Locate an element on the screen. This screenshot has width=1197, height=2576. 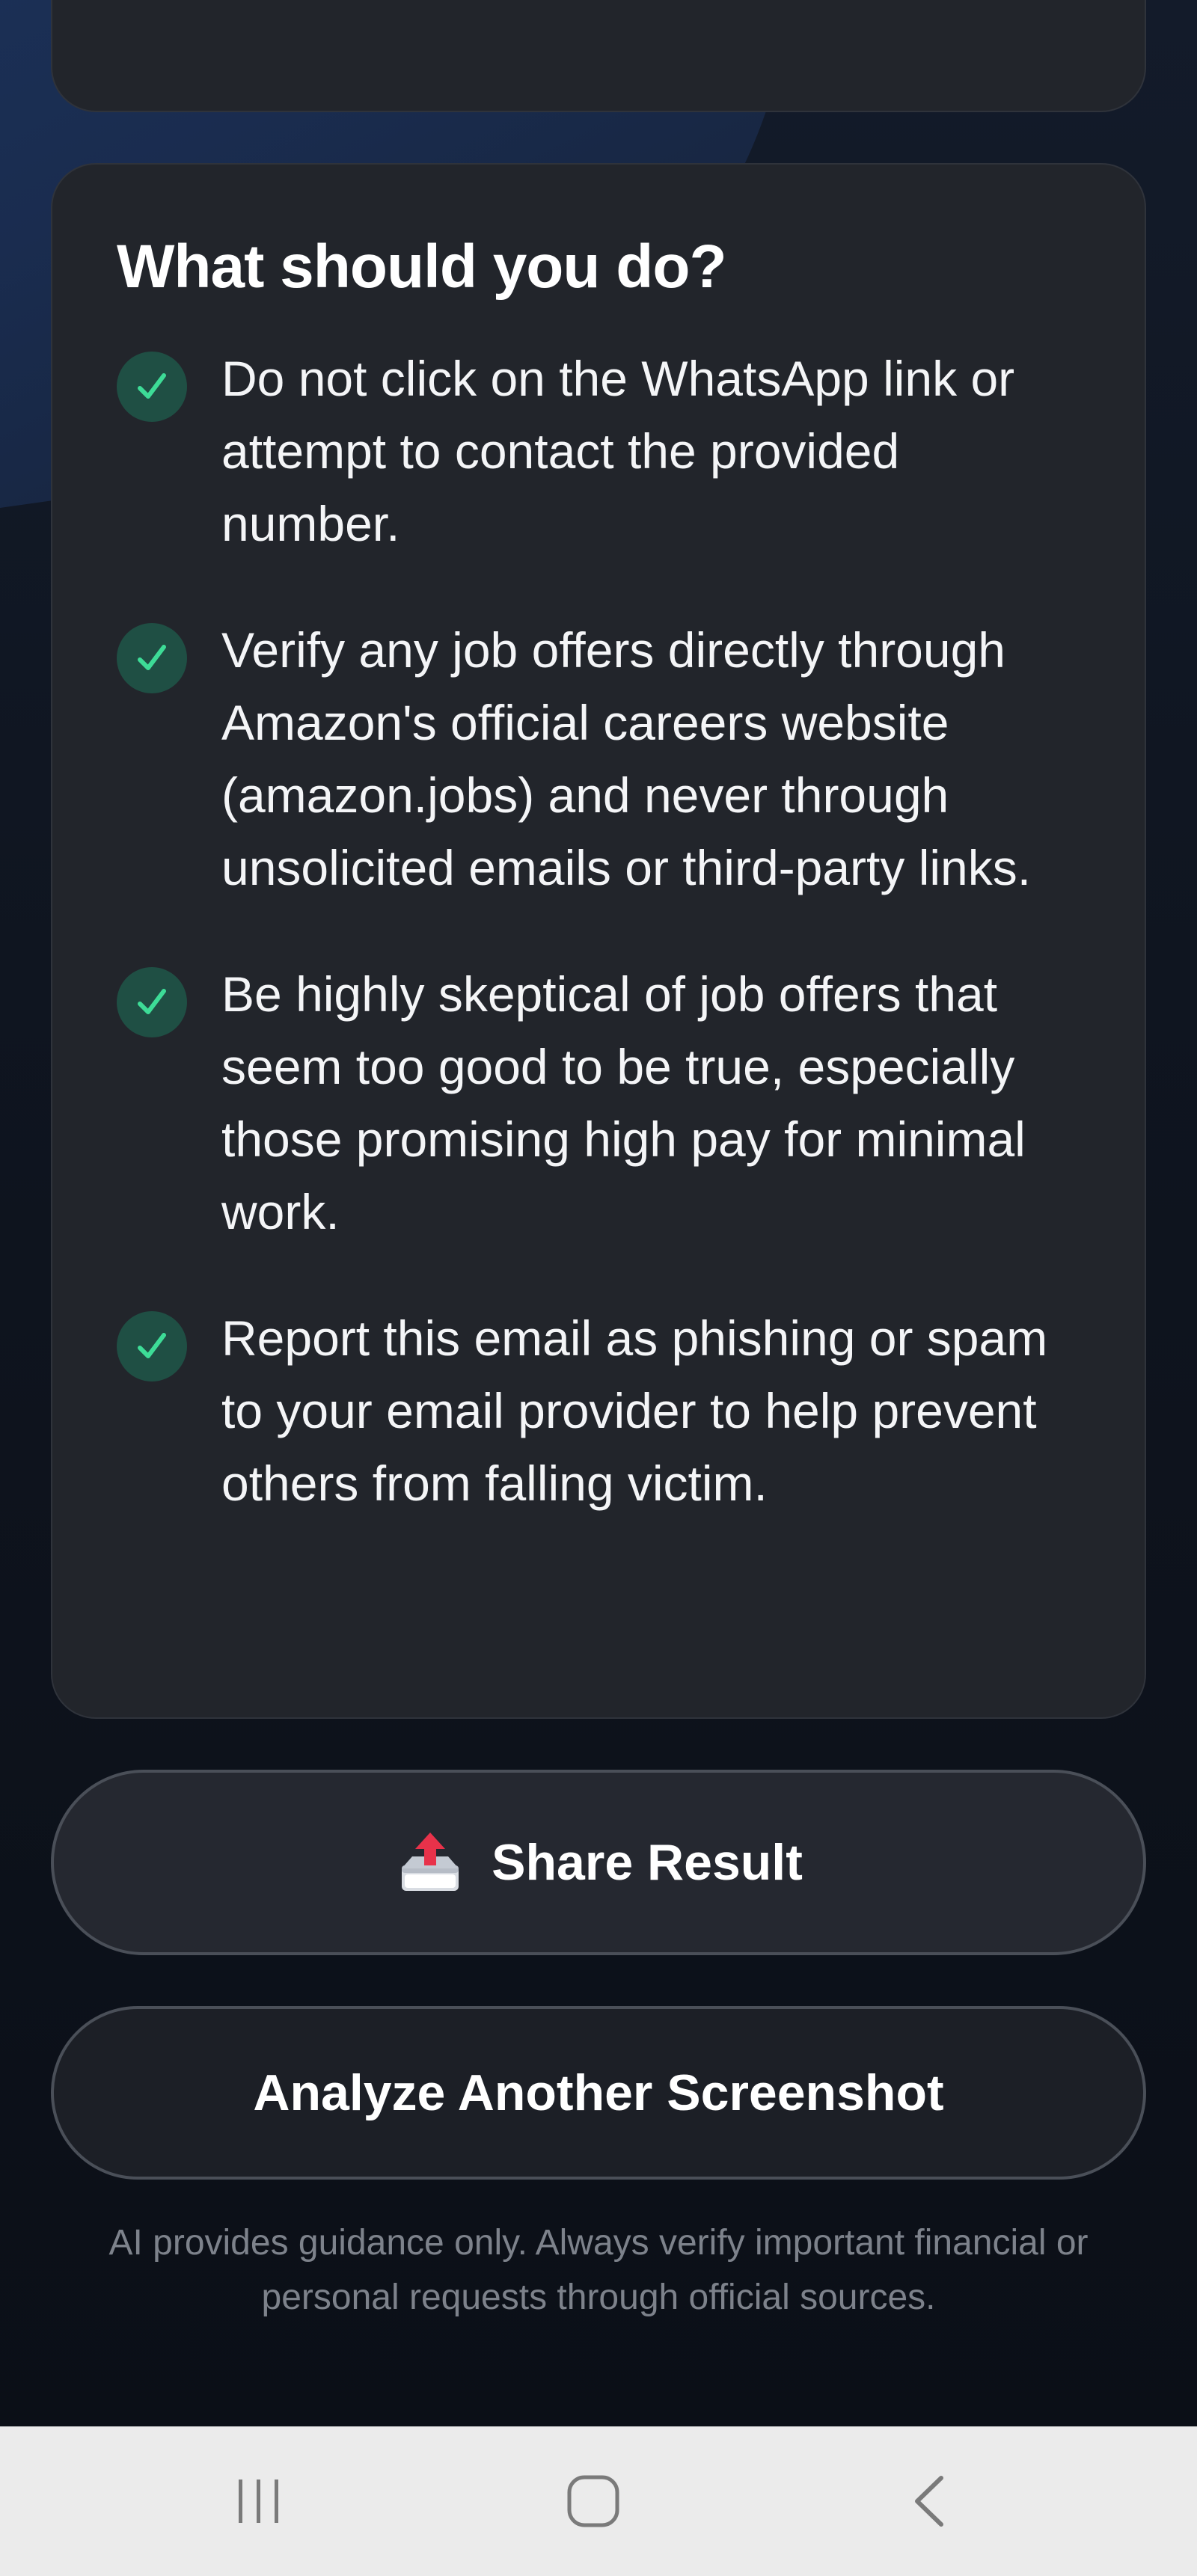
back-button is located at coordinates (929, 2501).